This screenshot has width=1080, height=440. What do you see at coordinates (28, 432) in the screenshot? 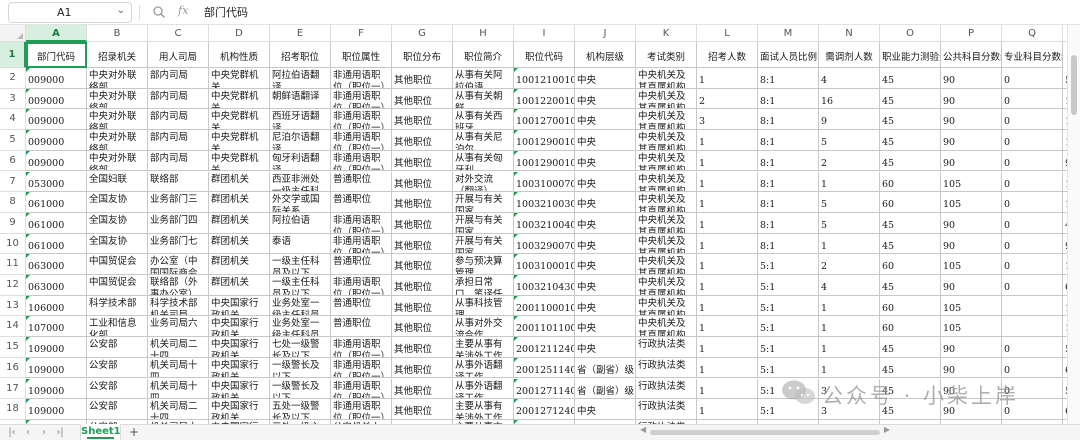
I see `prev-sheet-icon: ‹` at bounding box center [28, 432].